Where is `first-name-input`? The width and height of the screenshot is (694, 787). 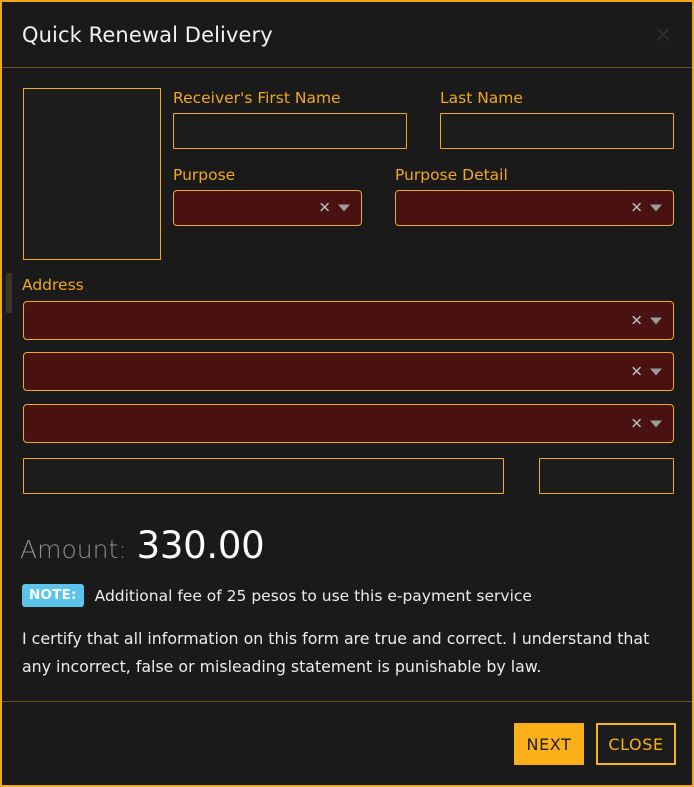
first-name-input is located at coordinates (290, 131).